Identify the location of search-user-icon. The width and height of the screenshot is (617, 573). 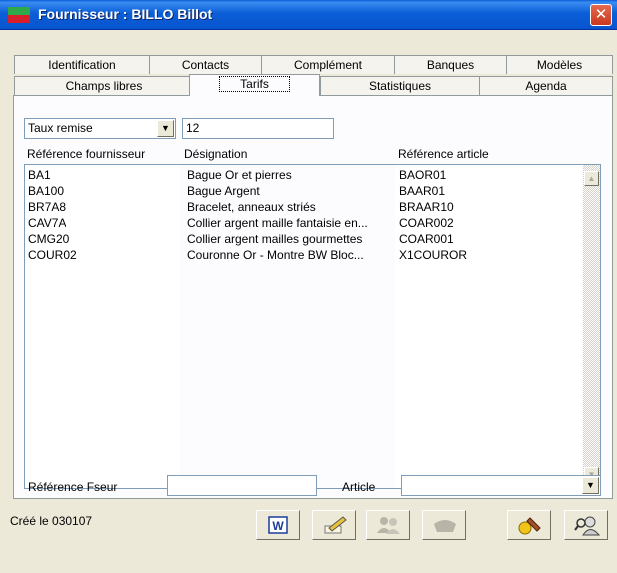
(587, 526).